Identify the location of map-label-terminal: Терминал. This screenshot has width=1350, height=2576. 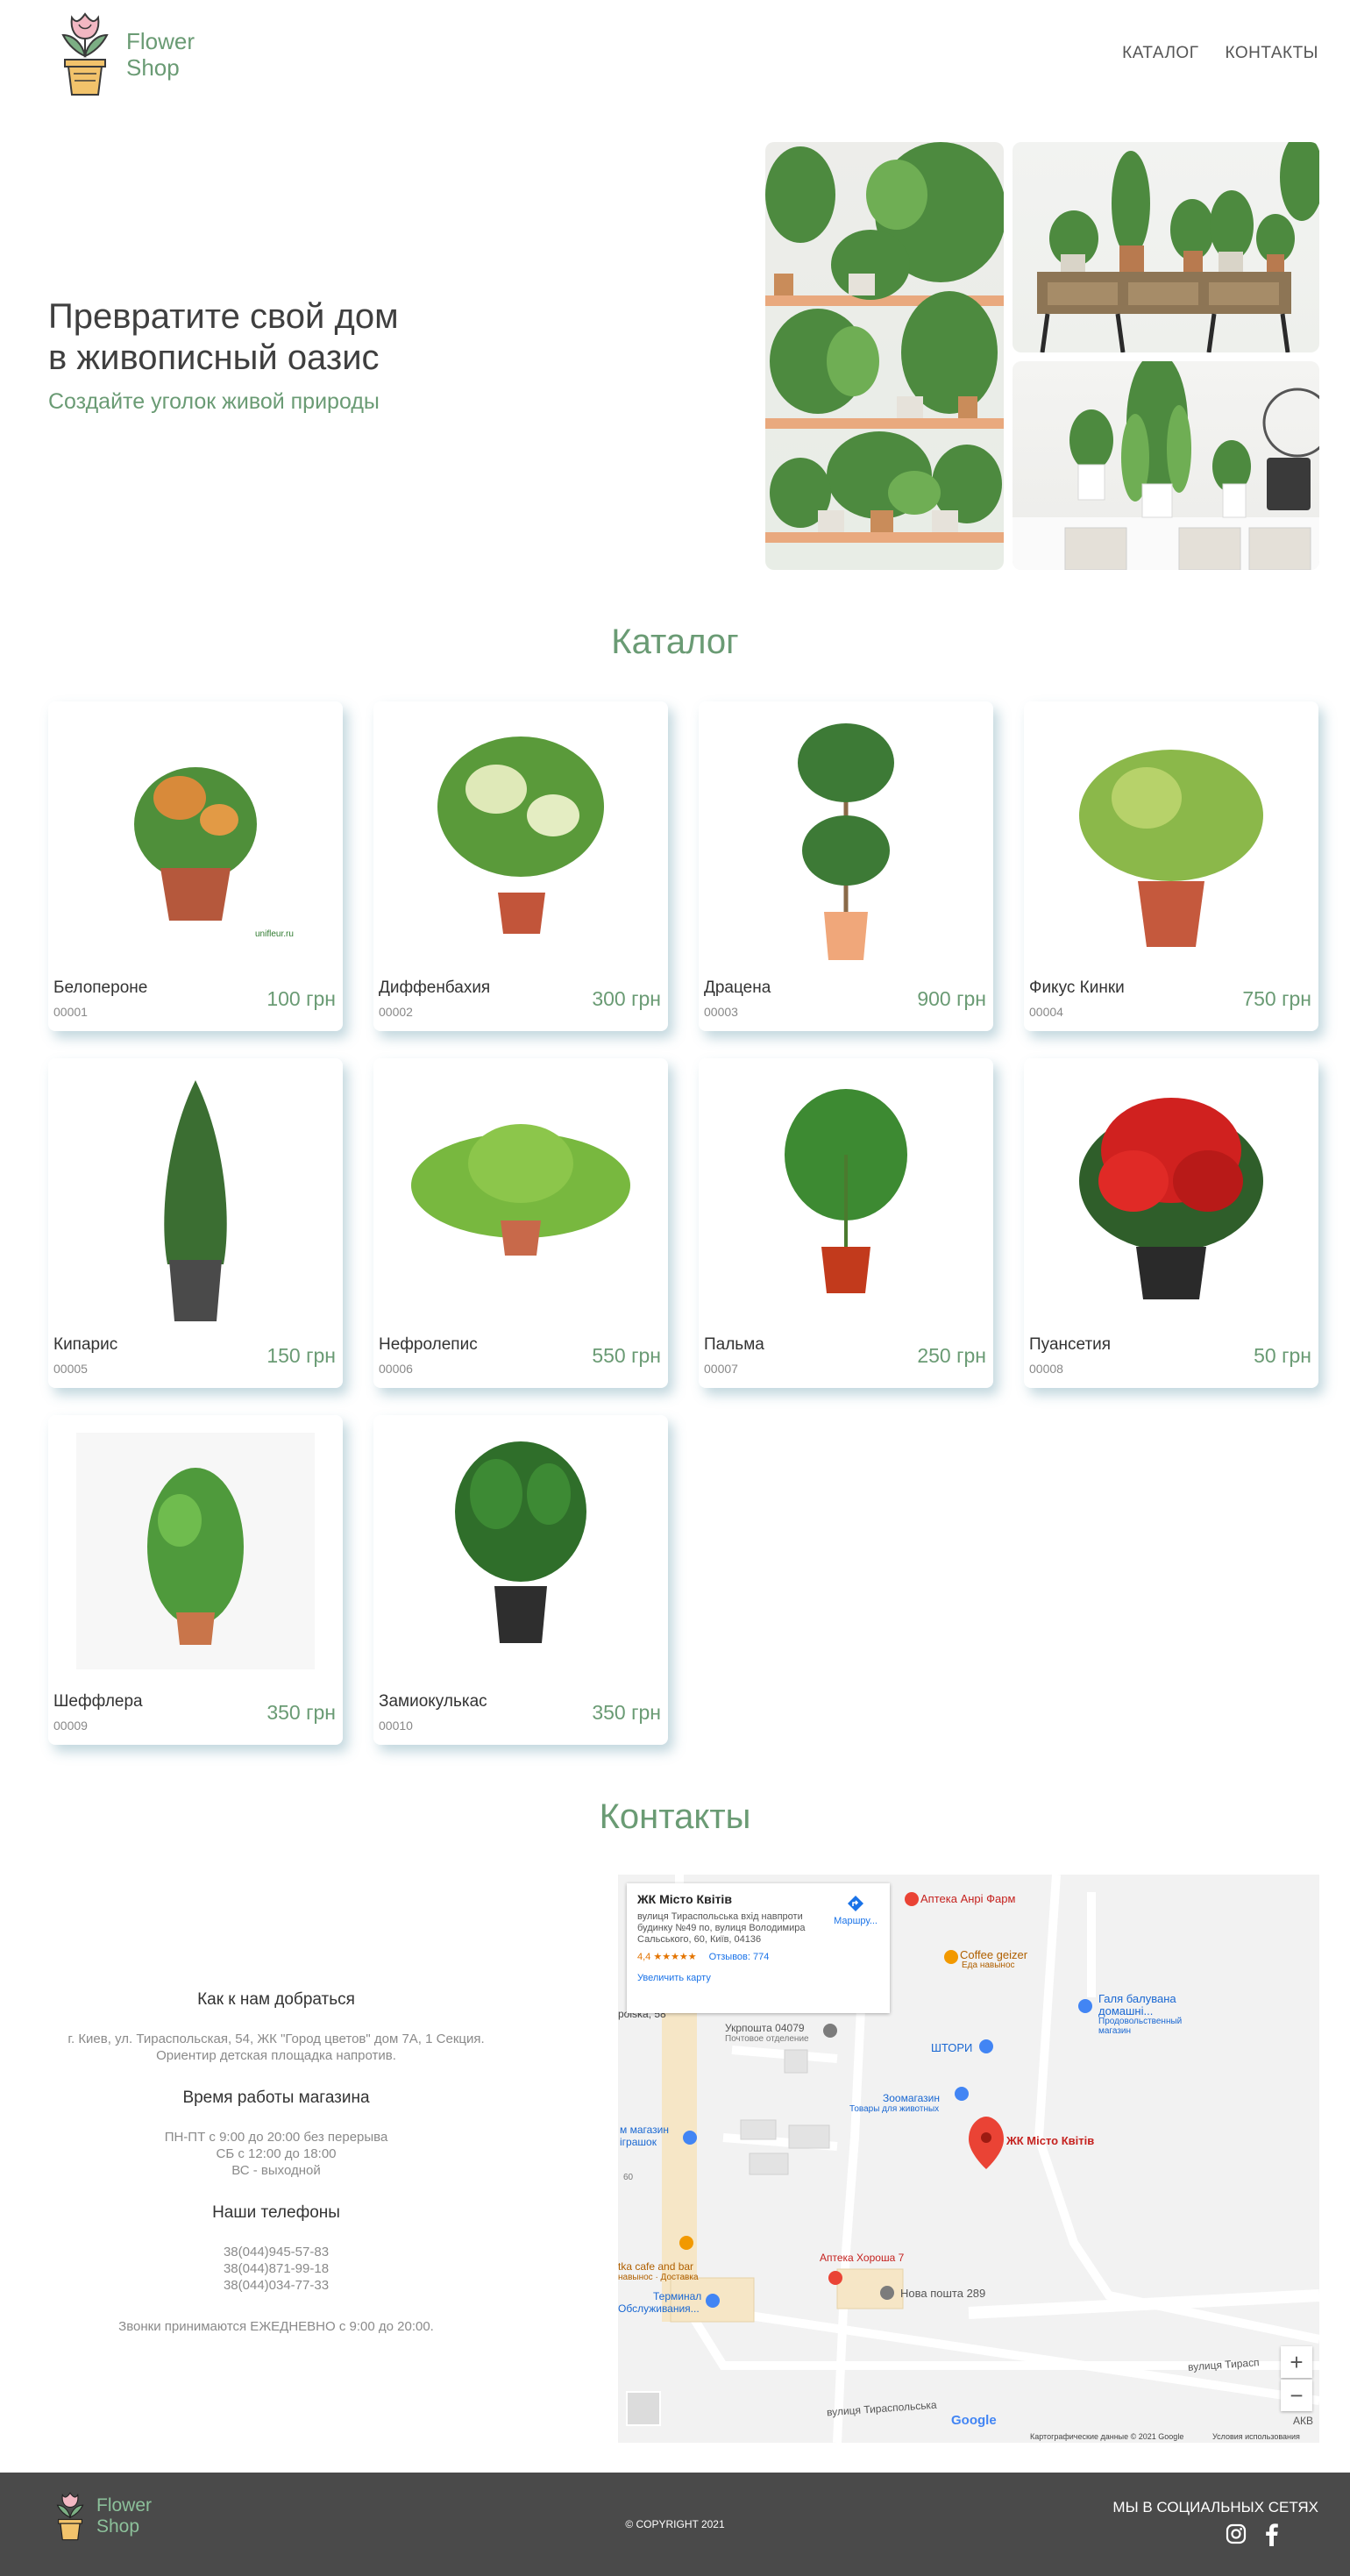
(678, 2296).